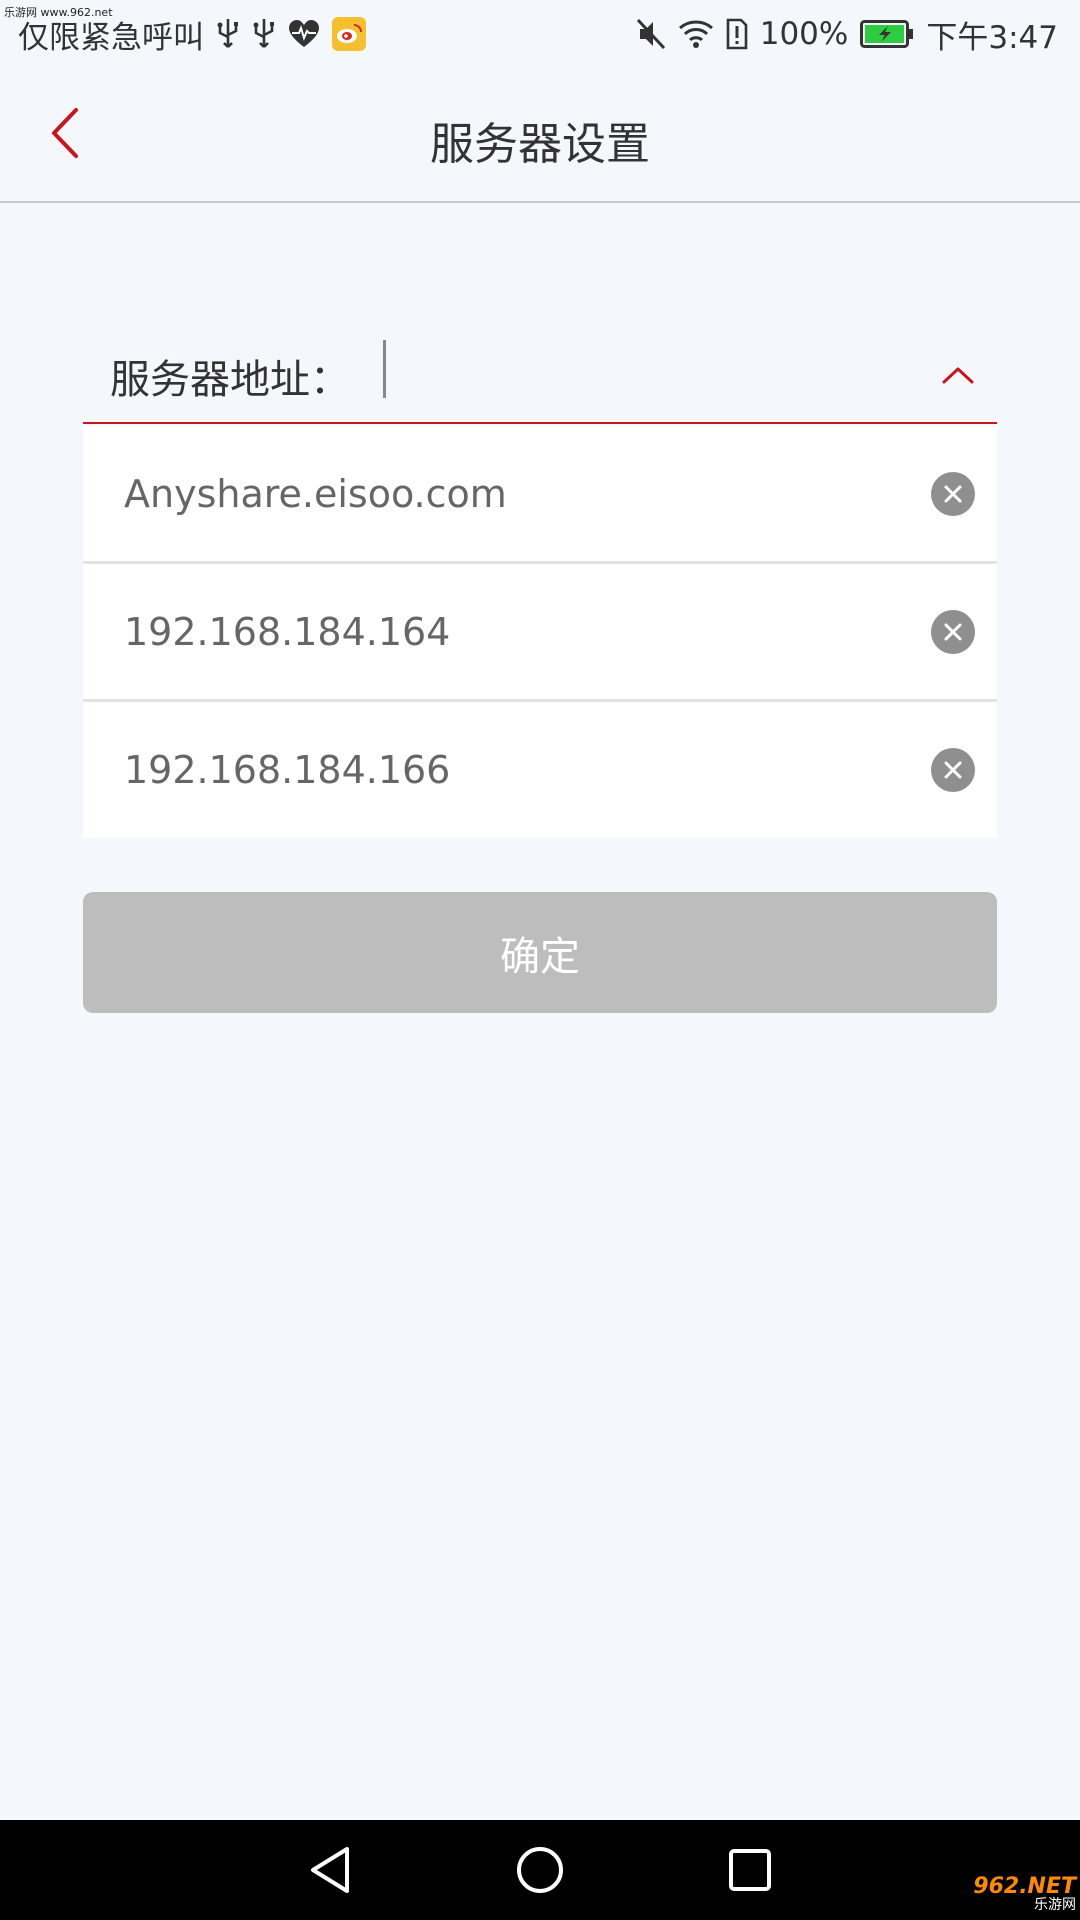 This screenshot has width=1080, height=1920. Describe the element at coordinates (58, 12) in the screenshot. I see `watermark-top: 乐游网 www.962.net` at that location.